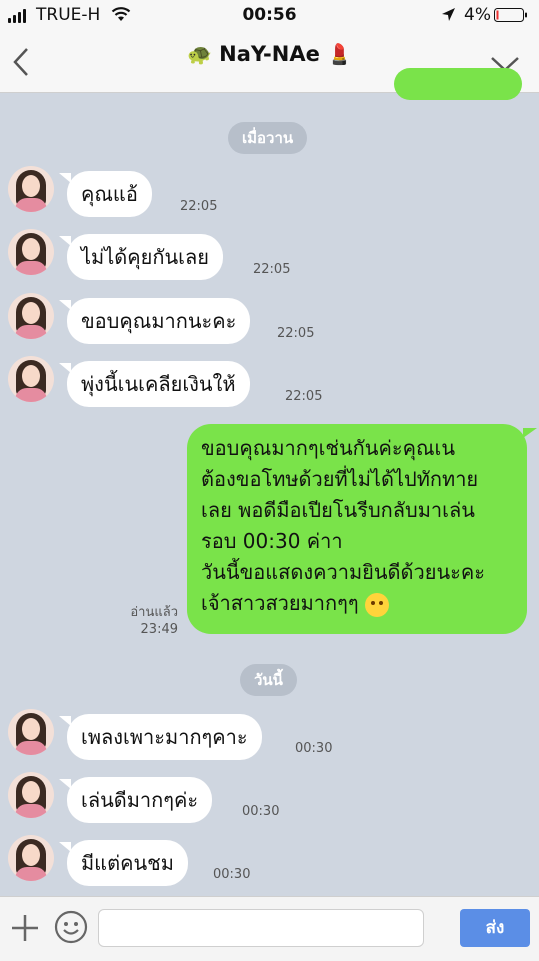  What do you see at coordinates (510, 15) in the screenshot?
I see `battery-icon` at bounding box center [510, 15].